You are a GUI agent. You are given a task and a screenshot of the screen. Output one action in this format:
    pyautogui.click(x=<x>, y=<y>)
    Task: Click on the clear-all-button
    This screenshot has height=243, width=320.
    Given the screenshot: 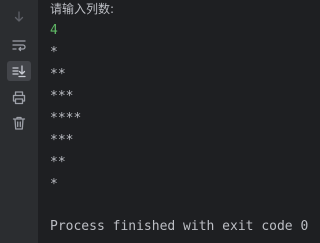 What is the action you would take?
    pyautogui.click(x=19, y=123)
    